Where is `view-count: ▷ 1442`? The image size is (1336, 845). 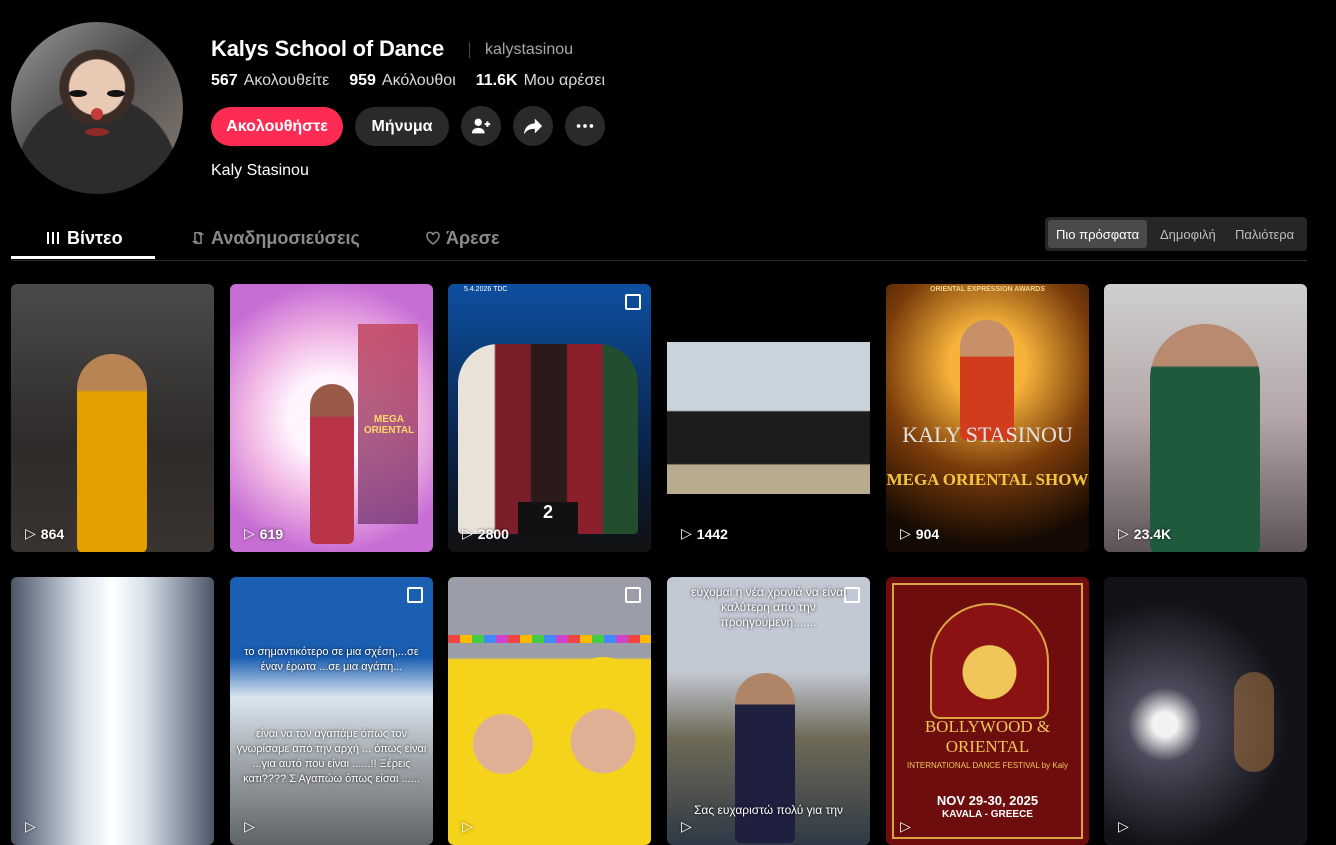 view-count: ▷ 1442 is located at coordinates (704, 533).